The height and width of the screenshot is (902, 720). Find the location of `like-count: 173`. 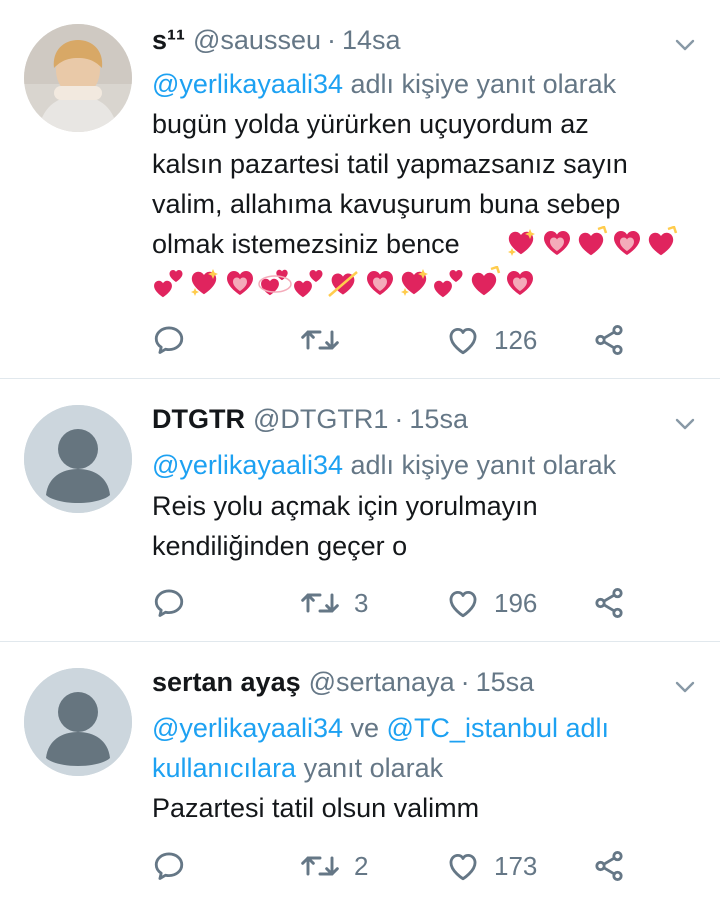

like-count: 173 is located at coordinates (516, 865).